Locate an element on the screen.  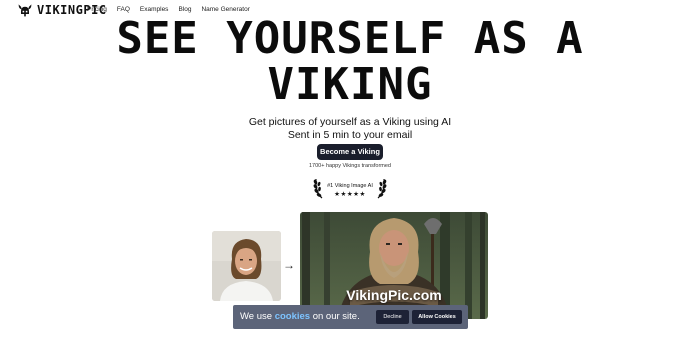
before-photo is located at coordinates (246, 266).